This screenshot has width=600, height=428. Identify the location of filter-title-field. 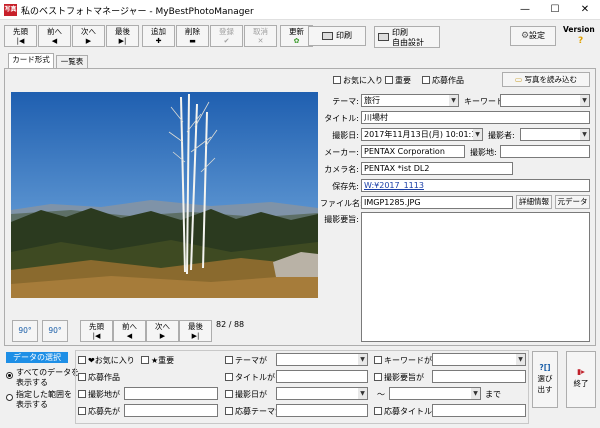
(322, 376).